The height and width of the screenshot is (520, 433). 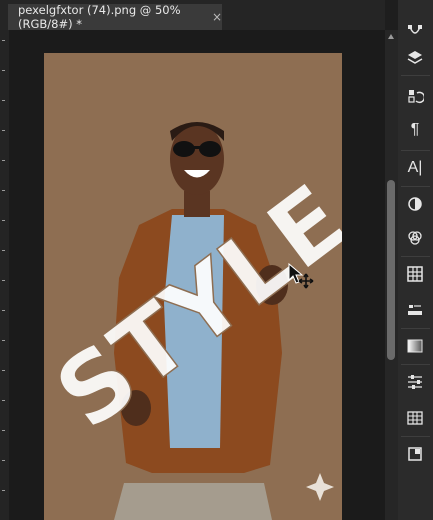 What do you see at coordinates (210, 149) in the screenshot?
I see `sunglasses-right` at bounding box center [210, 149].